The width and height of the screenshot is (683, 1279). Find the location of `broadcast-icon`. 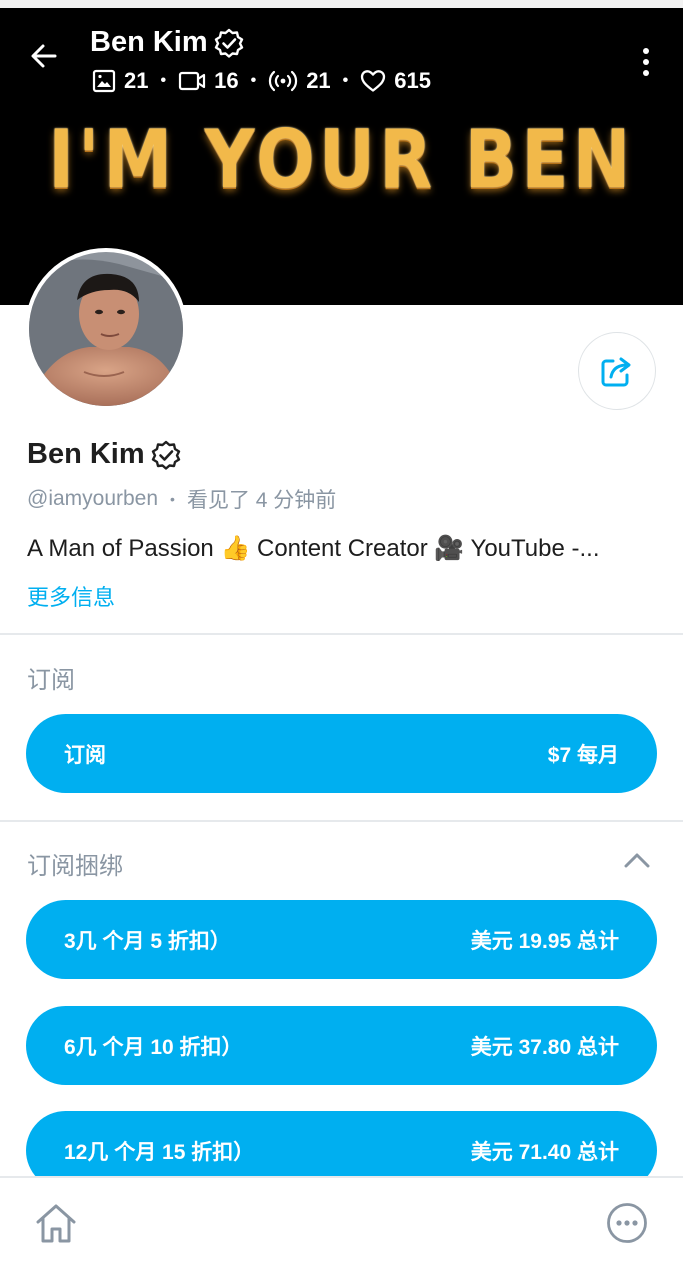

broadcast-icon is located at coordinates (283, 81).